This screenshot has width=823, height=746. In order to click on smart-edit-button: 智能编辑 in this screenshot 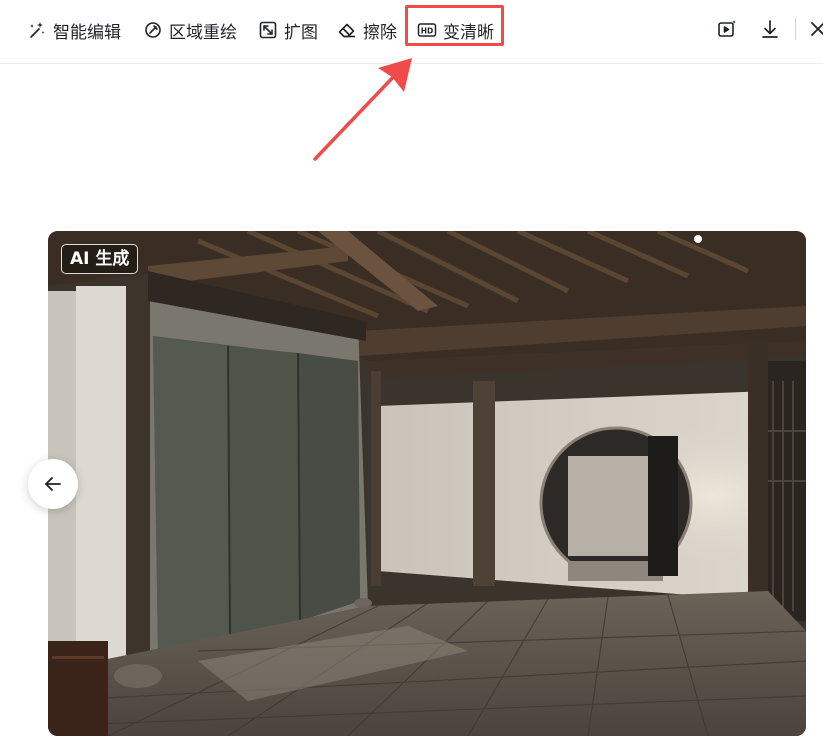, I will do `click(74, 30)`.